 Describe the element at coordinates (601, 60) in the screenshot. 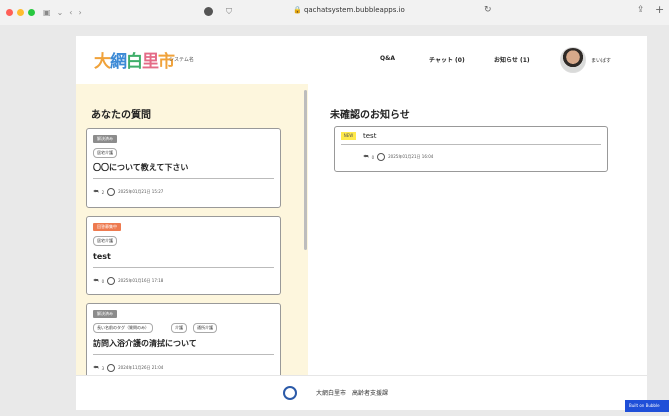

I see `username: まいばす` at that location.